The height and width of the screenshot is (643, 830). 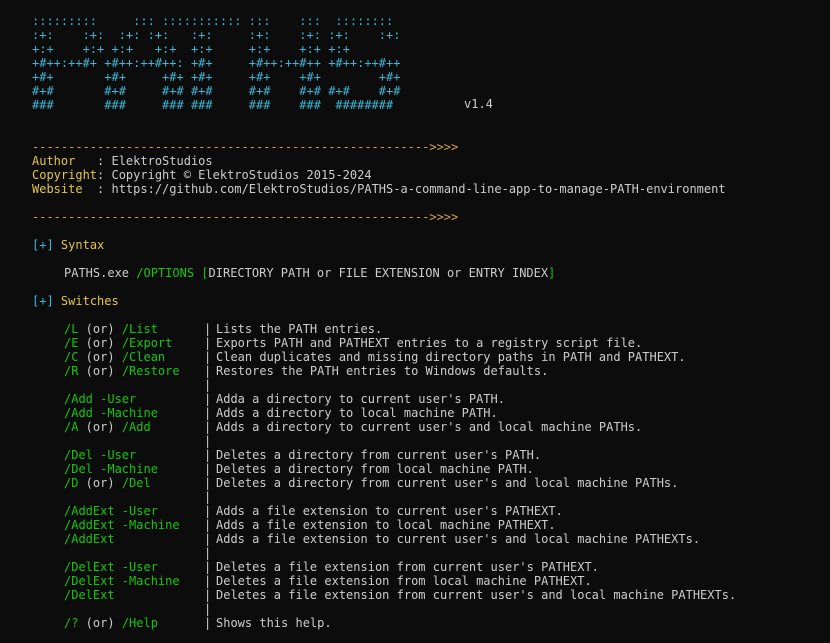 What do you see at coordinates (415, 329) in the screenshot?
I see `switch-row: /L (or) /List | Lists the PATH entries.` at bounding box center [415, 329].